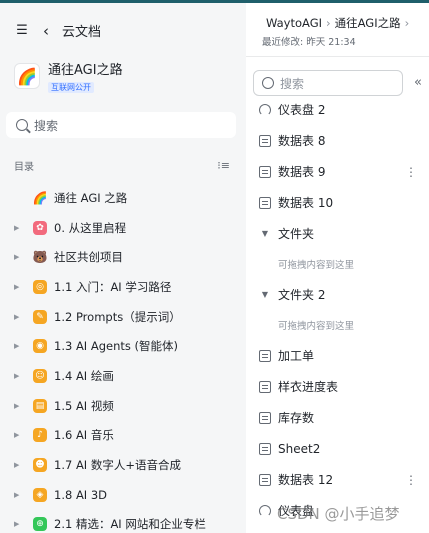 The height and width of the screenshot is (533, 429). I want to click on doc-icon: ☻, so click(40, 465).